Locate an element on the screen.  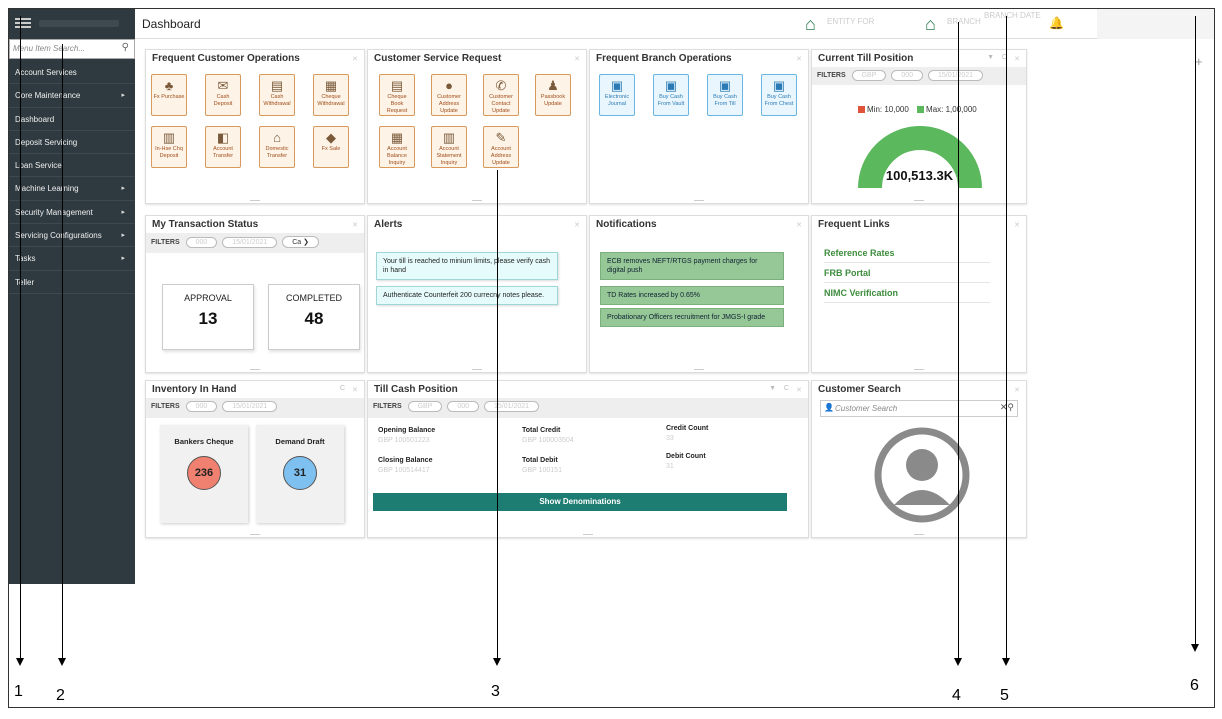
tile-label: Fx Purchase is located at coordinates (169, 97).